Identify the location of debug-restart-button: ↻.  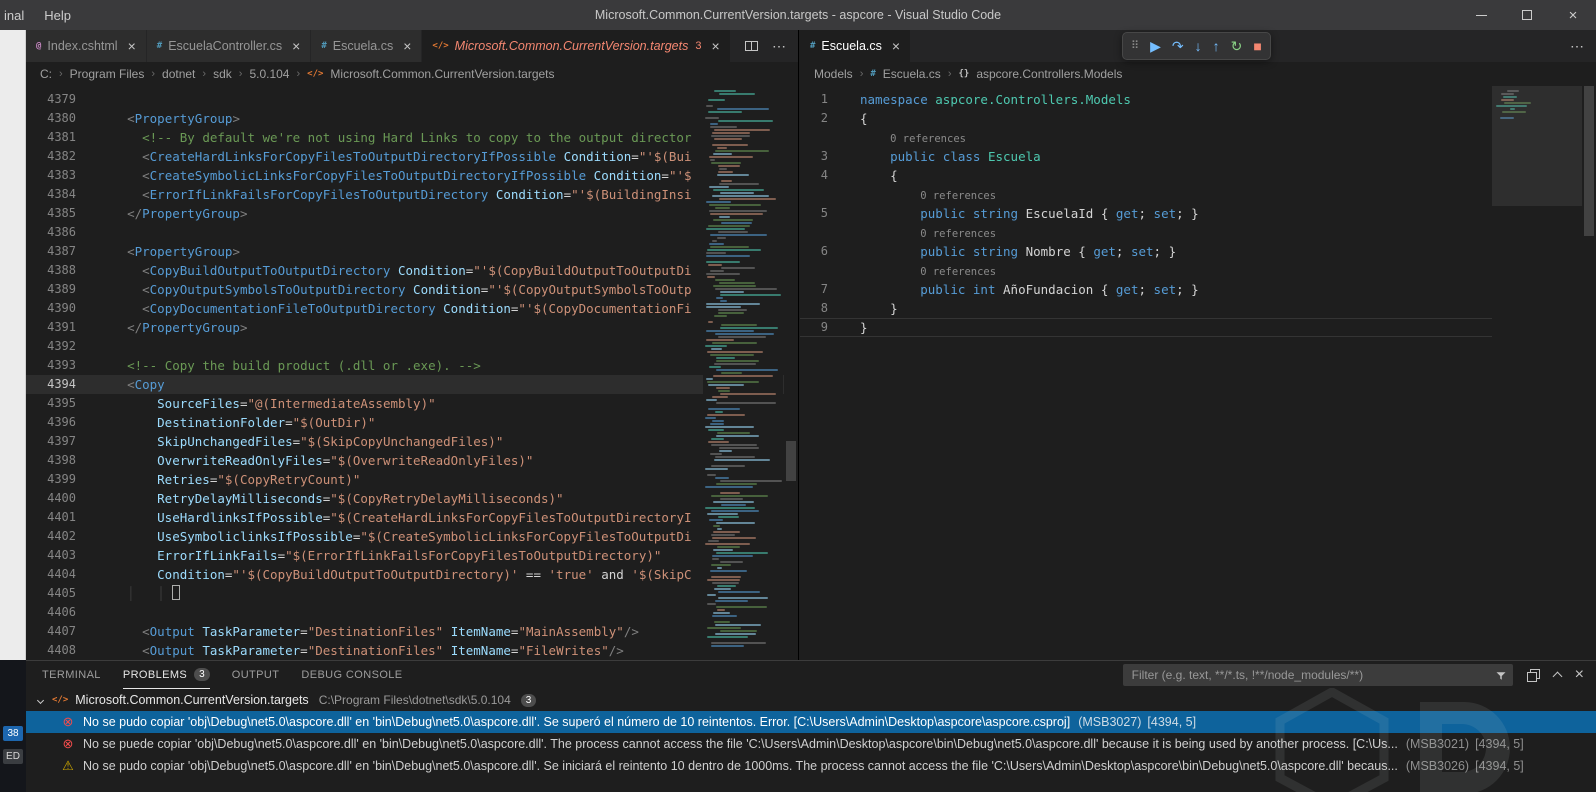
(1237, 46).